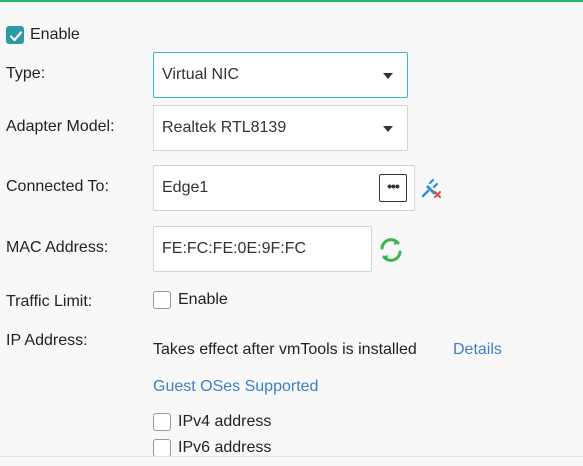 The height and width of the screenshot is (466, 583). What do you see at coordinates (55, 34) in the screenshot?
I see `enable-label: Enable` at bounding box center [55, 34].